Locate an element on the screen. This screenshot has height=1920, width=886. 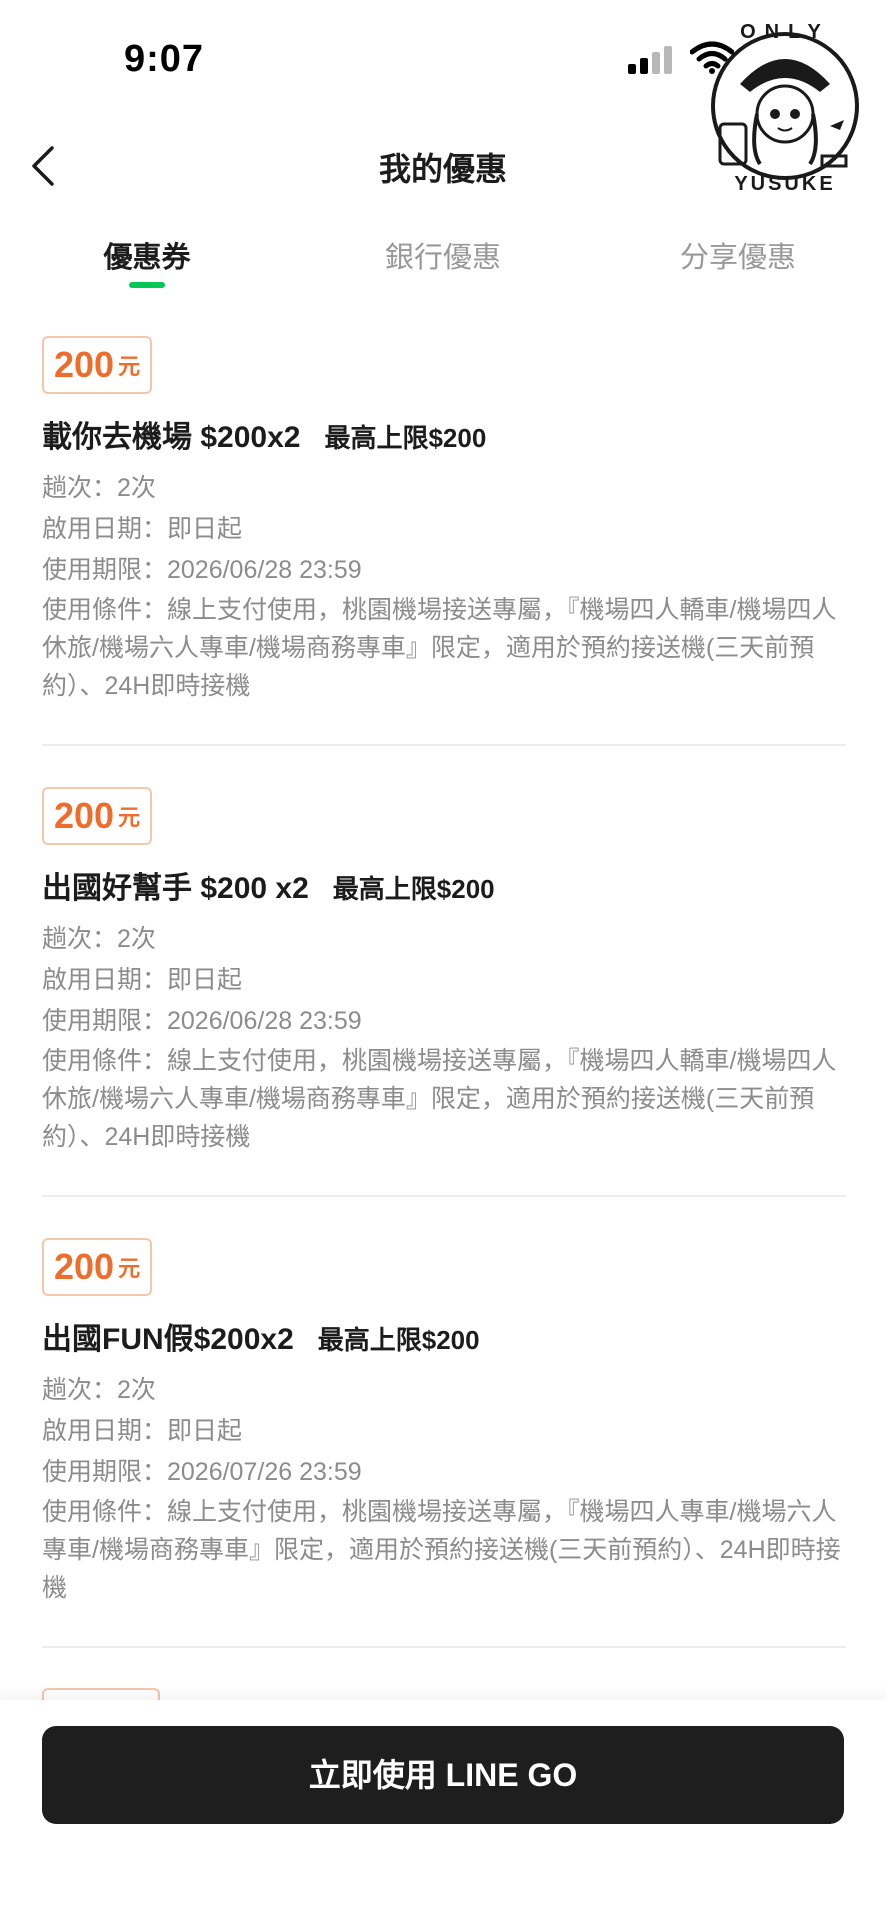
cellular-signal-icon is located at coordinates (651, 59).